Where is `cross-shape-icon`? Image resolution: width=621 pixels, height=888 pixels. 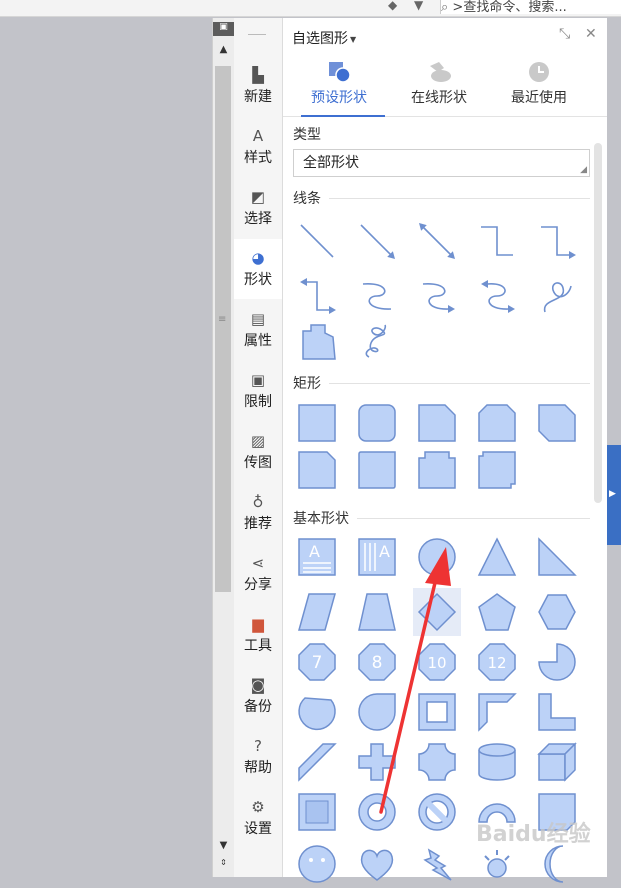 cross-shape-icon is located at coordinates (377, 762).